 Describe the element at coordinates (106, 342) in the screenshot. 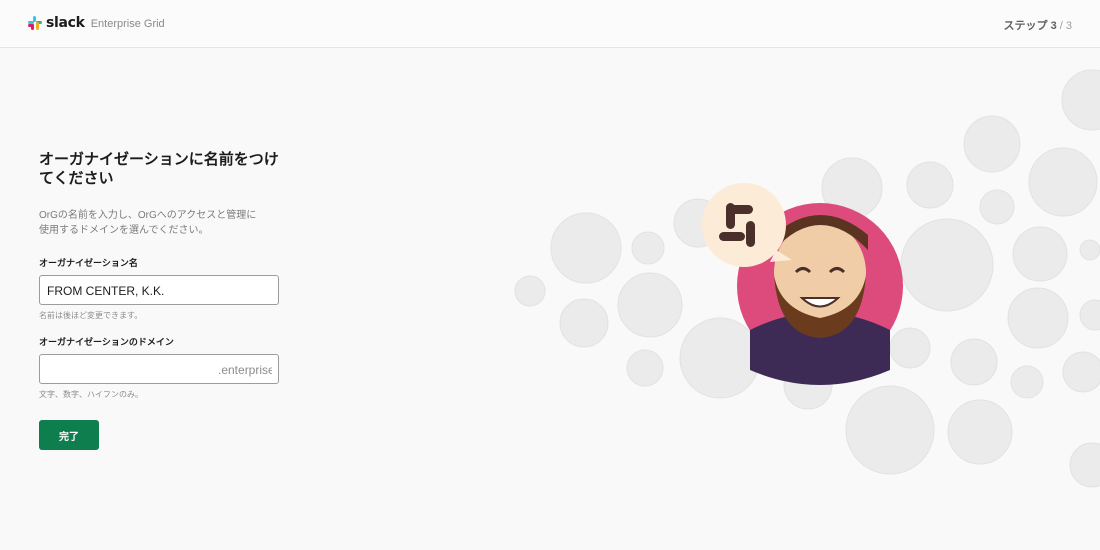

I see `domain-label: オーガナイゼーションのドメイン` at that location.